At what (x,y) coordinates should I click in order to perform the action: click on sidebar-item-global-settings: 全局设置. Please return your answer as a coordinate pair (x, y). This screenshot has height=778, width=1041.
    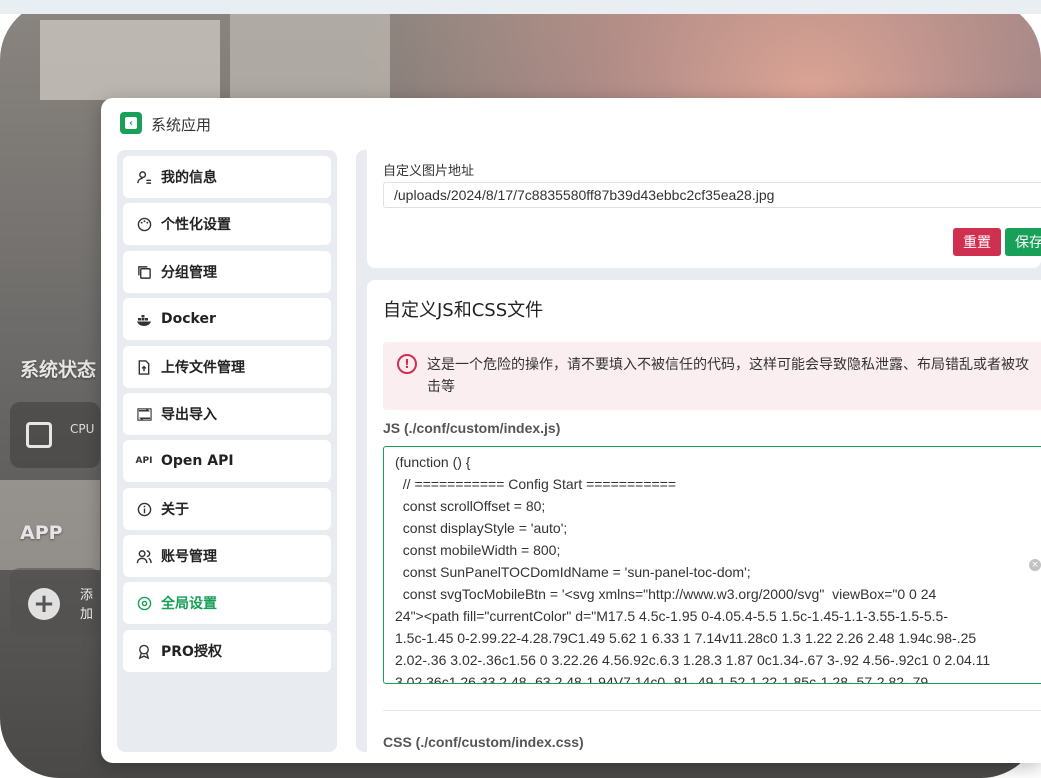
    Looking at the image, I should click on (227, 603).